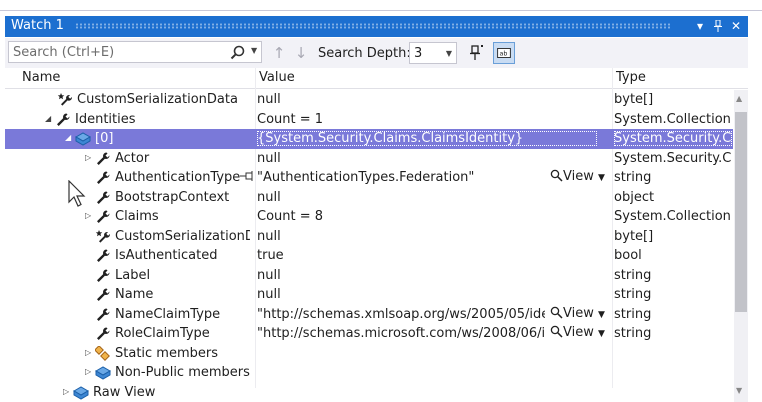 This screenshot has height=402, width=762. I want to click on watch-row: CustomSerializationD... null byte[], so click(369, 237).